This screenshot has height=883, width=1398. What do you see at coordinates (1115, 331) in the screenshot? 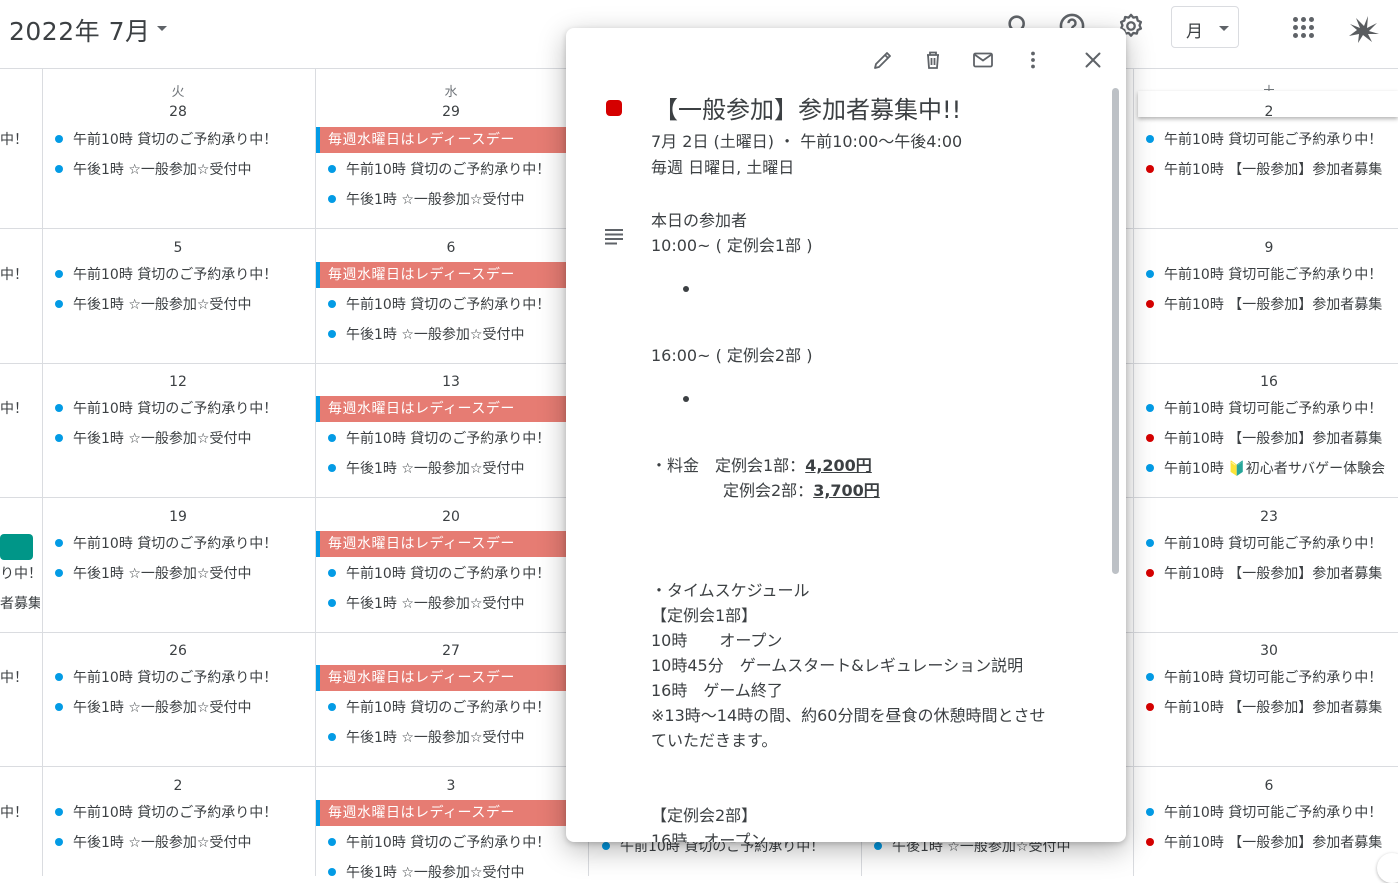
I see `popup-scrollbar-thumb` at bounding box center [1115, 331].